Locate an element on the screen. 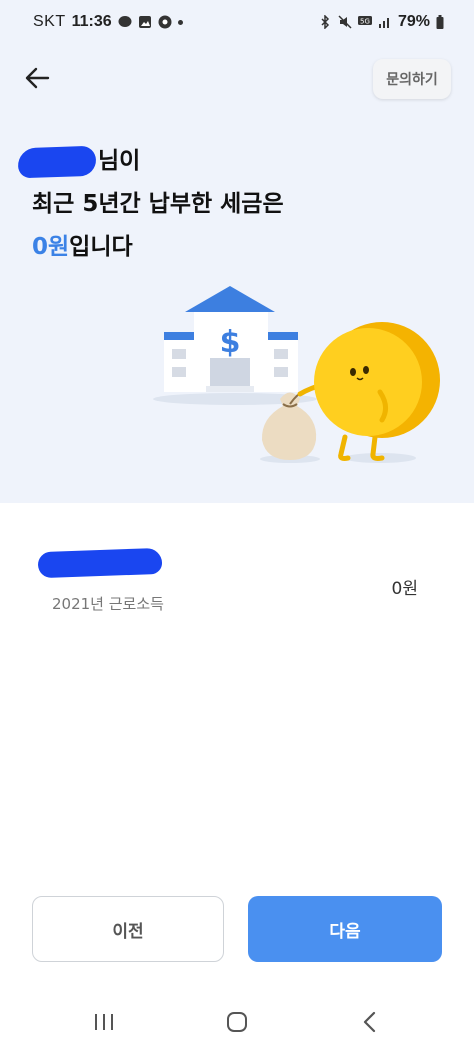 The image size is (474, 1053). bank-icon: $ is located at coordinates (231, 339).